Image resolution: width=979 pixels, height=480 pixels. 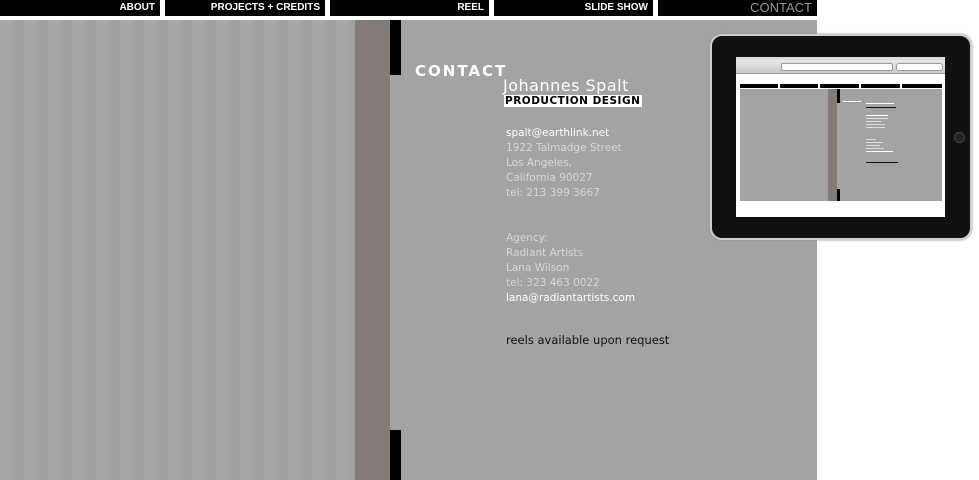 What do you see at coordinates (841, 86) in the screenshot?
I see `mini-nav` at bounding box center [841, 86].